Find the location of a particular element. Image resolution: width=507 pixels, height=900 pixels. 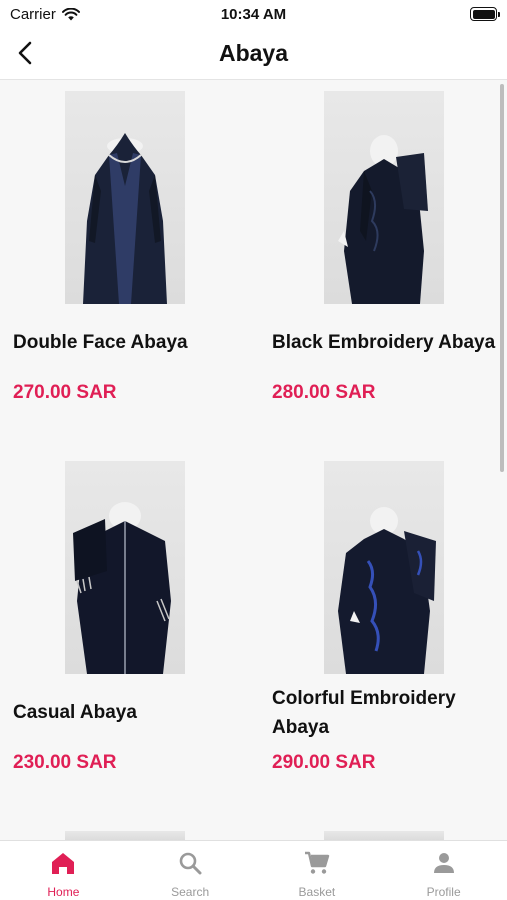

tab-label: Search is located at coordinates (190, 892).